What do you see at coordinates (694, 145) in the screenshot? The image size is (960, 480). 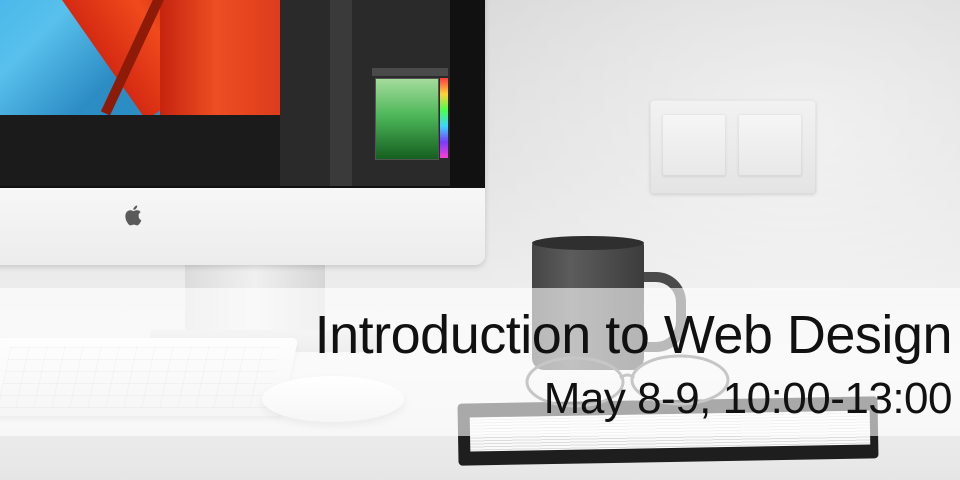 I see `switch-rocker-left` at bounding box center [694, 145].